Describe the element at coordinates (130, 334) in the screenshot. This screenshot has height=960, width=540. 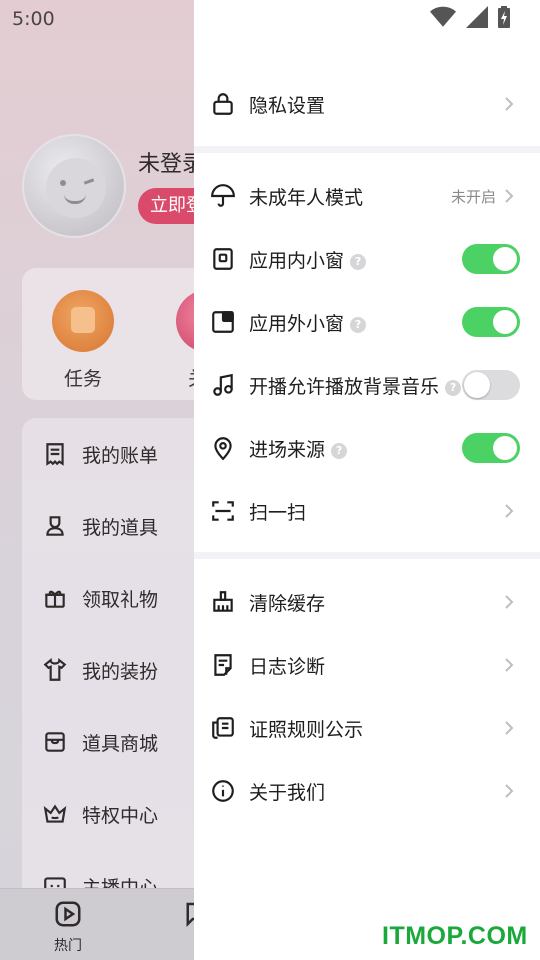
I see `quick-actions-card: 任务 关` at that location.